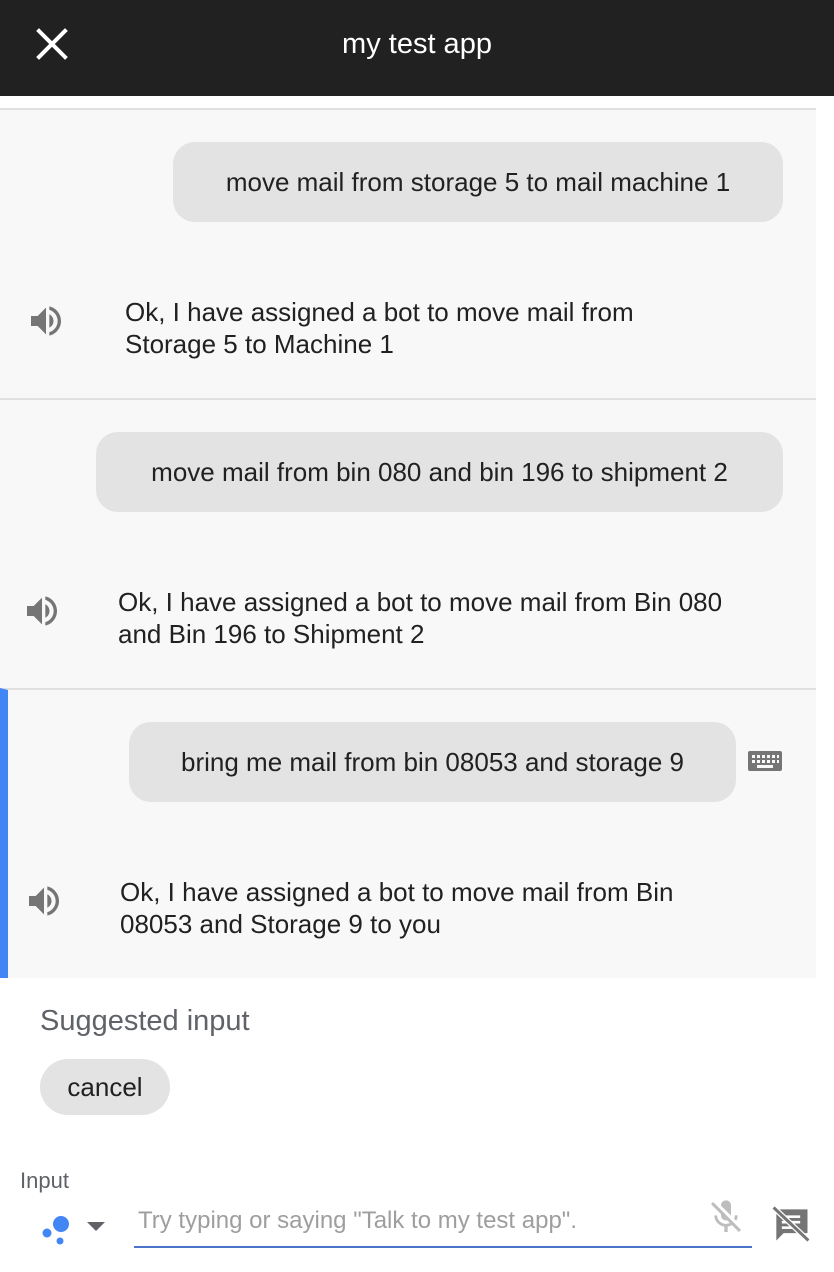 Image resolution: width=834 pixels, height=1272 pixels. I want to click on dropdown-arrow-icon, so click(96, 1226).